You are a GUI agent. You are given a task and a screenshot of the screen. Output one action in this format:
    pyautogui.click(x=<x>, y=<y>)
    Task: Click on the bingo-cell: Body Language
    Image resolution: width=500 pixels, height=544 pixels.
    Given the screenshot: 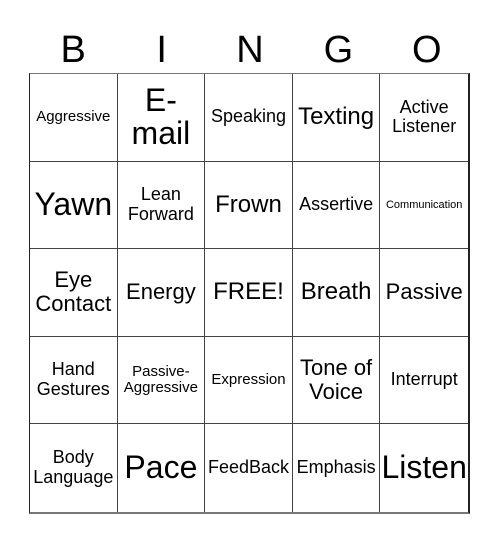 What is the action you would take?
    pyautogui.click(x=74, y=468)
    